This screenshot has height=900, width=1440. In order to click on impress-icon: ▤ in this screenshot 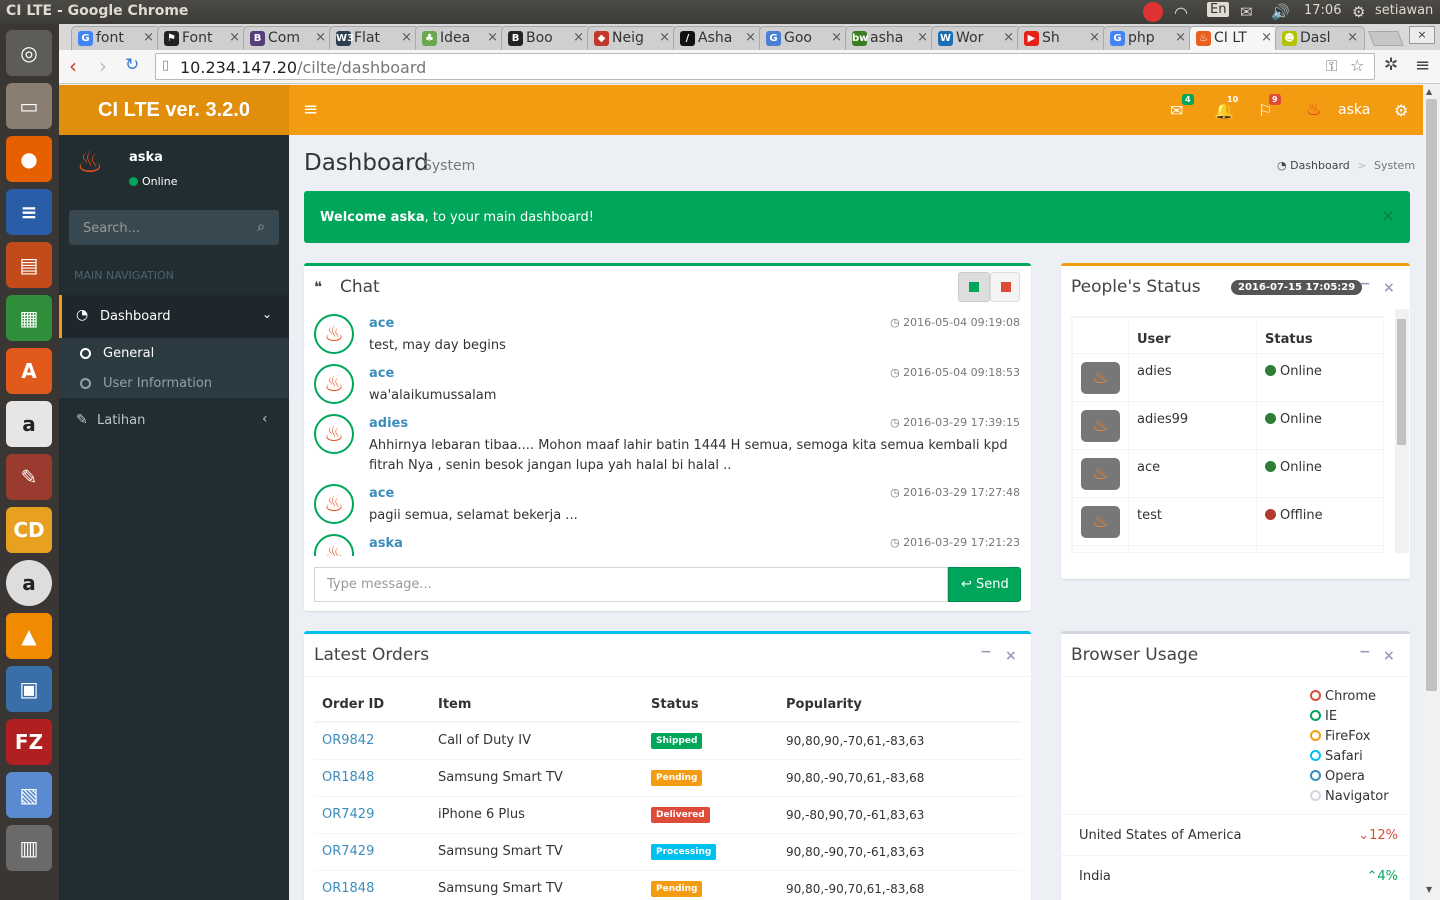, I will do `click(29, 265)`.